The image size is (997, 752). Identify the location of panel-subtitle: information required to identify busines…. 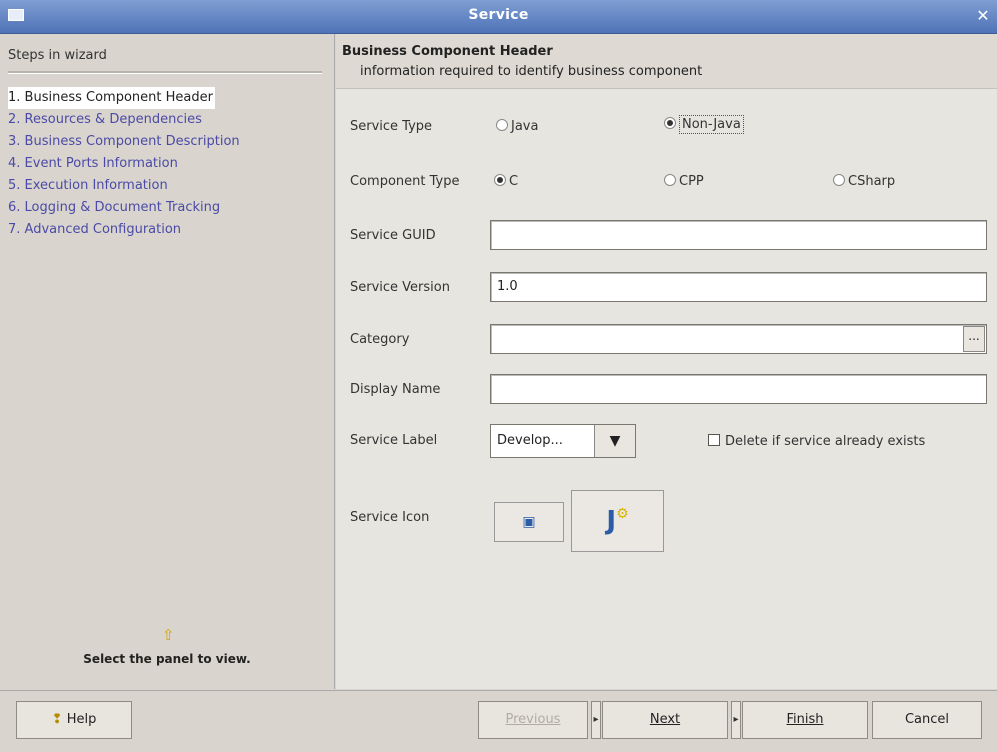
(531, 71).